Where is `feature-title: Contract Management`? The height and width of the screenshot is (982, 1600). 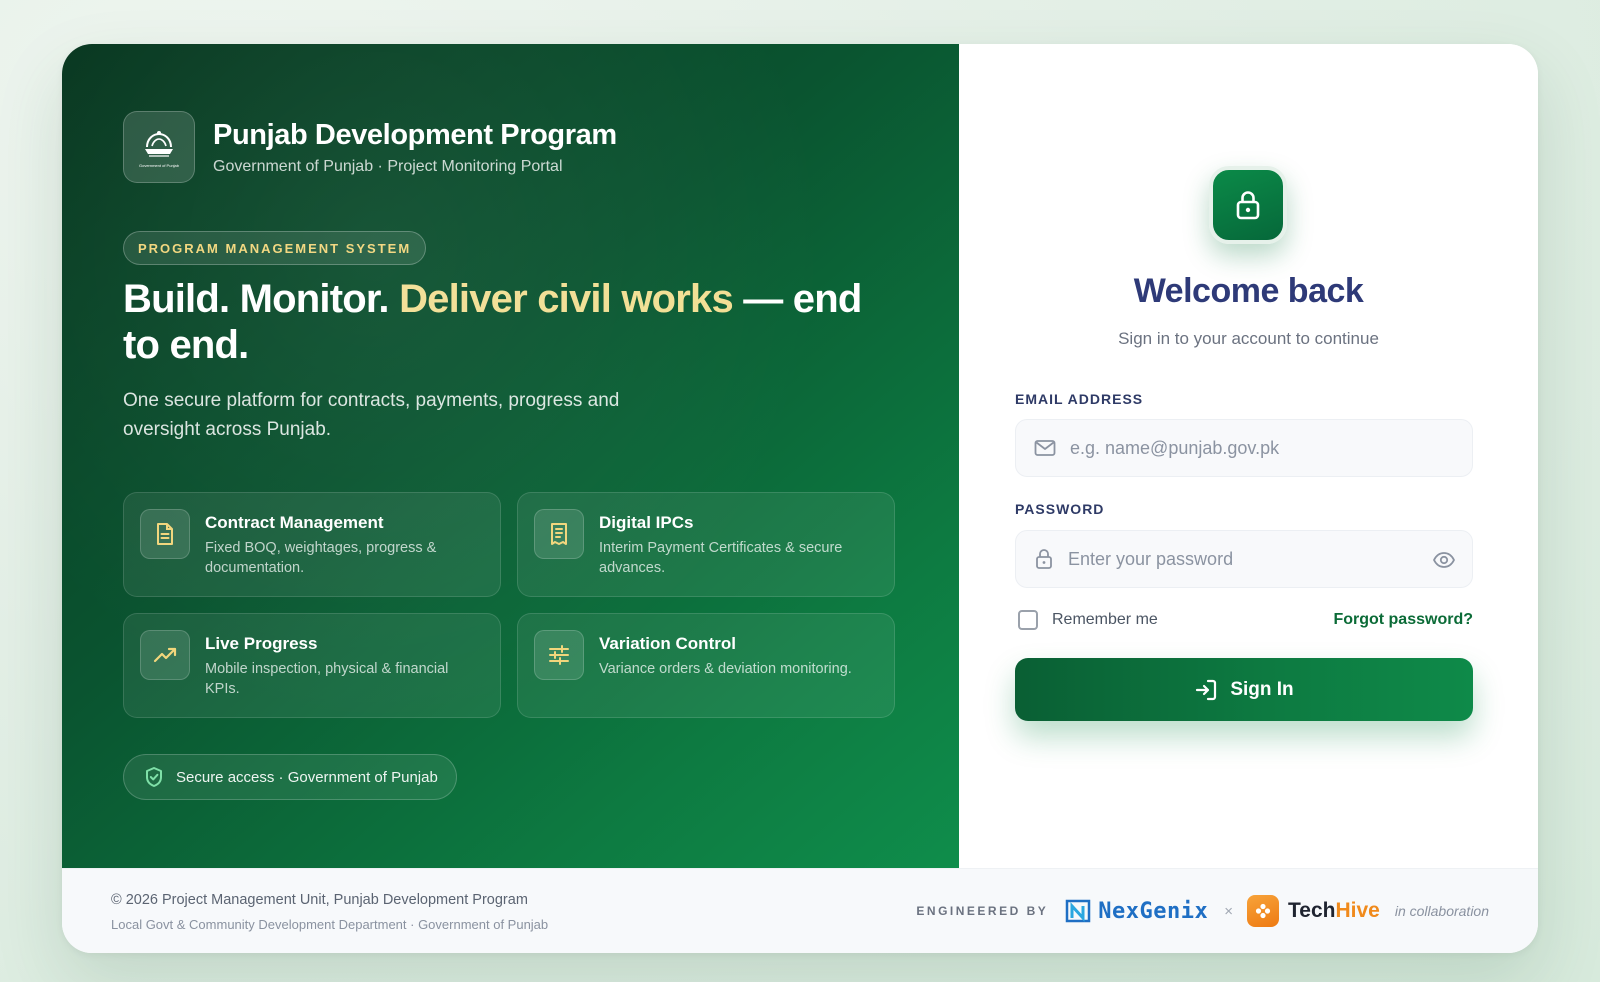 feature-title: Contract Management is located at coordinates (294, 522).